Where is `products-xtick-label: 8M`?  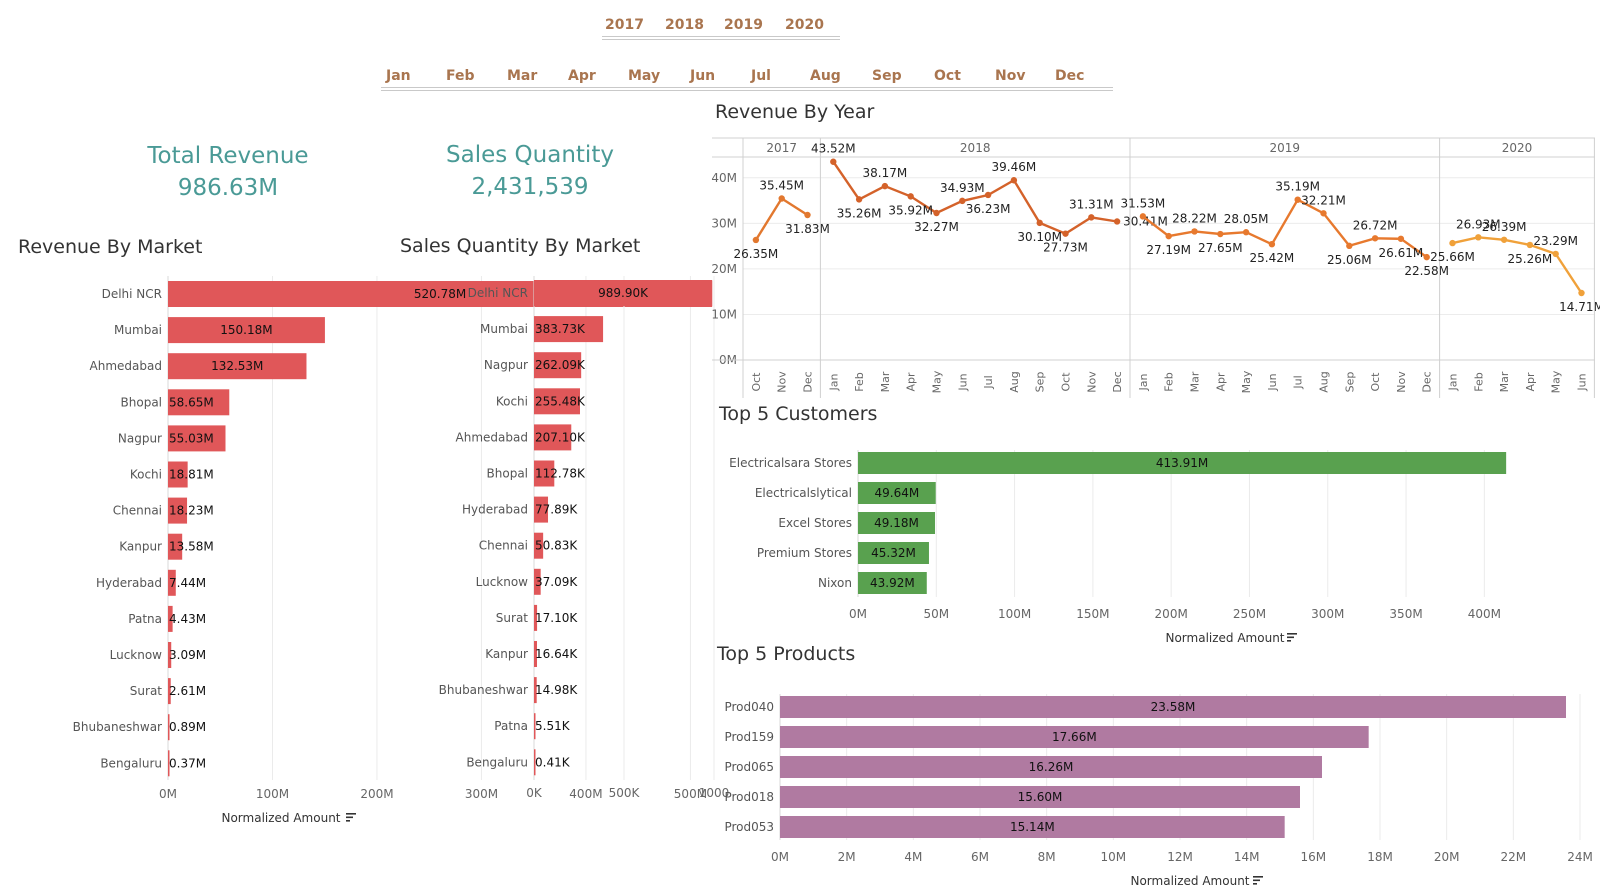 products-xtick-label: 8M is located at coordinates (1047, 857).